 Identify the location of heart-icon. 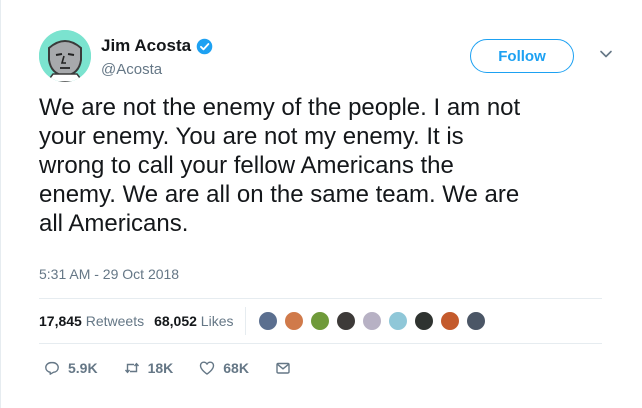
(207, 368).